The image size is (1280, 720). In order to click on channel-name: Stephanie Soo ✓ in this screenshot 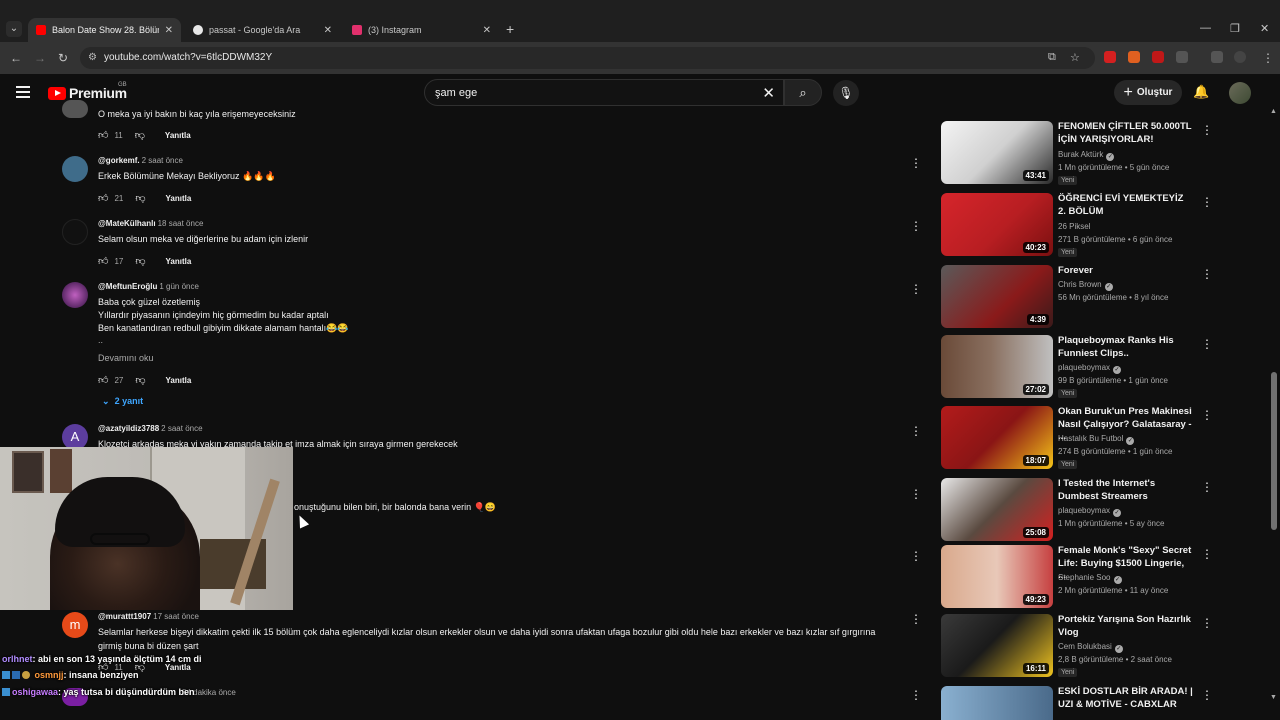, I will do `click(1090, 578)`.